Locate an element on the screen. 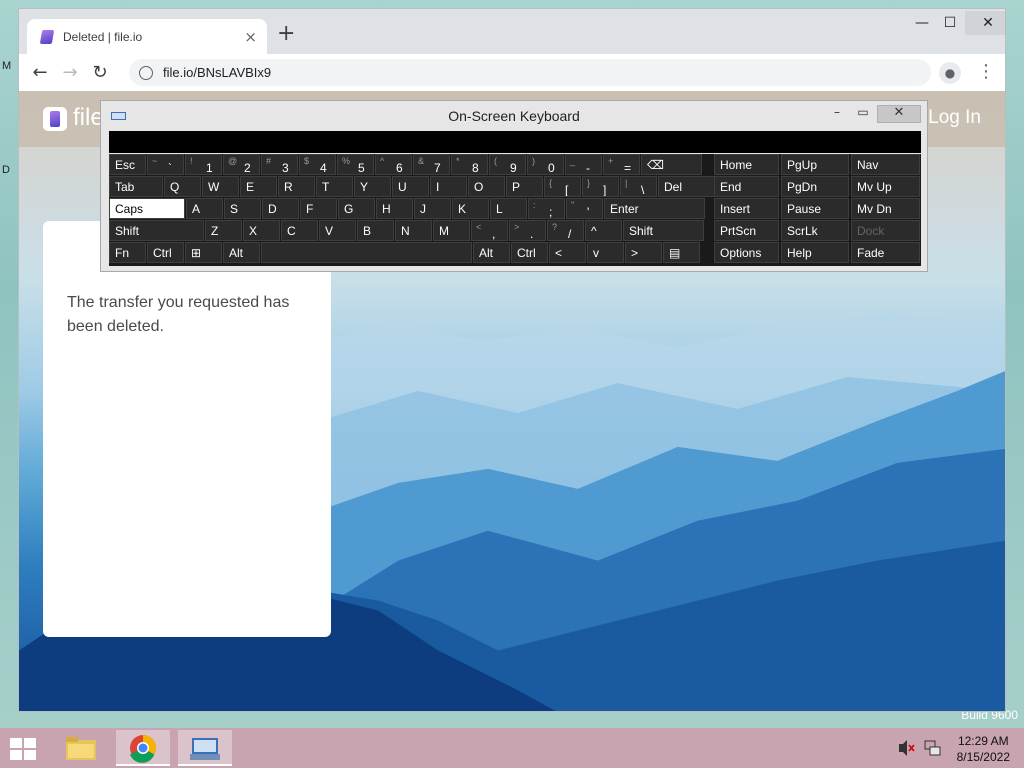  key-mv-up: Mv Up is located at coordinates (885, 186).